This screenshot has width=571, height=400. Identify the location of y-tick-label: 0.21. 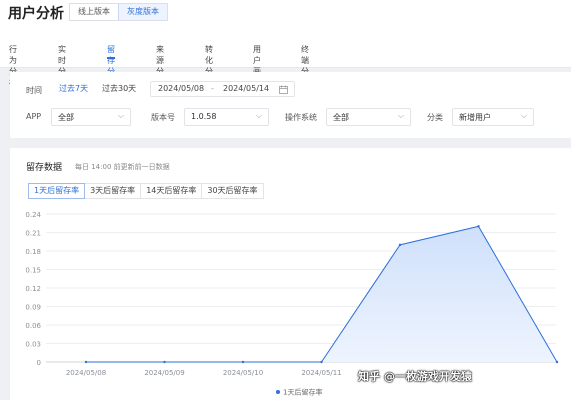
(33, 234).